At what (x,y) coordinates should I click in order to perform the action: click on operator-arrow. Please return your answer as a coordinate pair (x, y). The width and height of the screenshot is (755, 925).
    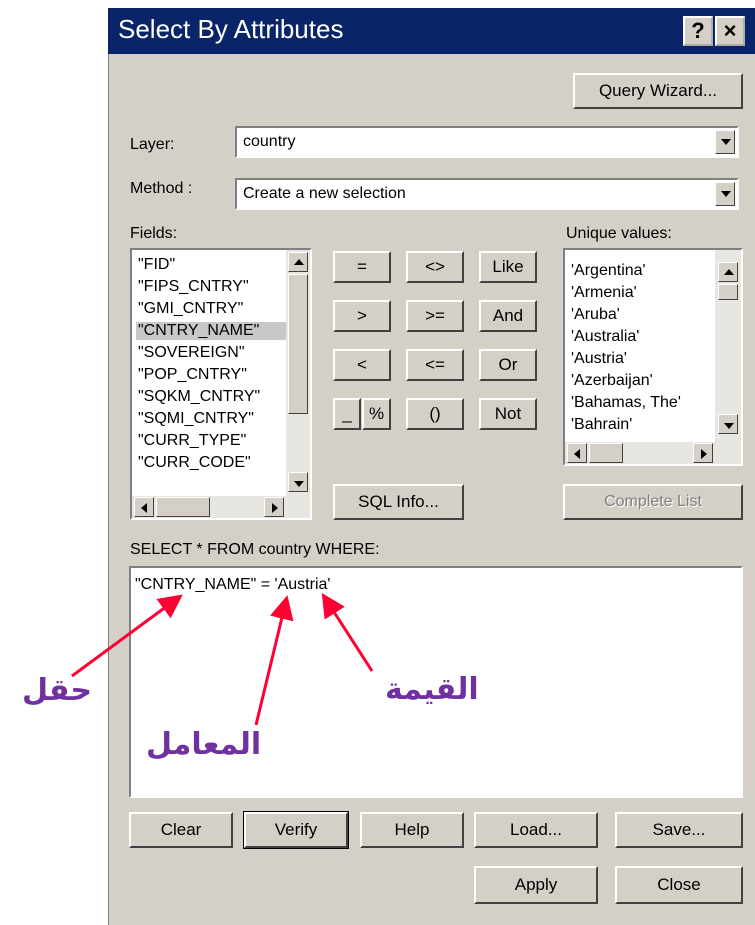
    Looking at the image, I should click on (274, 660).